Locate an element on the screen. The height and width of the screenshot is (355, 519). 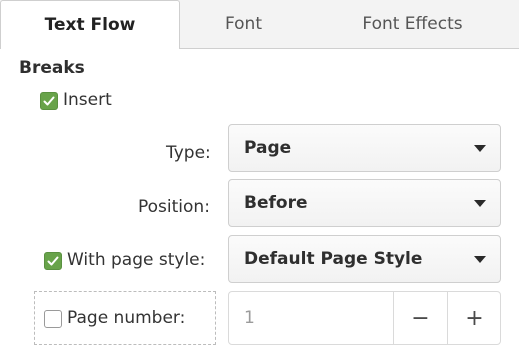
page-number-spinbox: 1 − + is located at coordinates (364, 318).